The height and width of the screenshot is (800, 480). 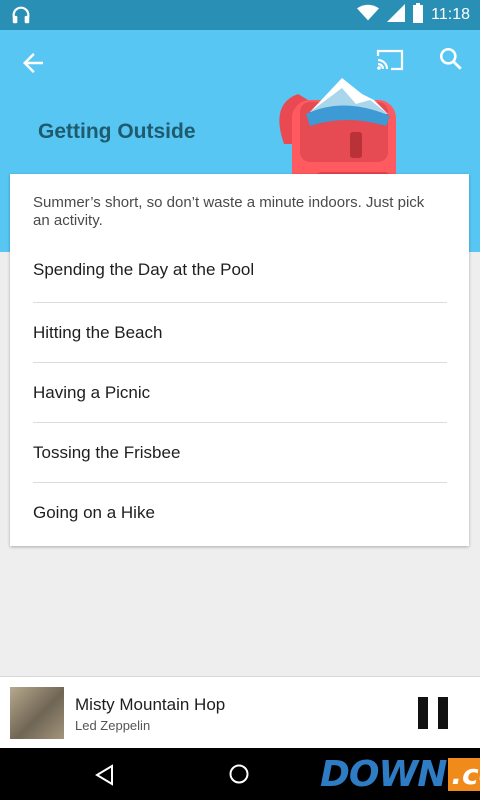 What do you see at coordinates (37, 713) in the screenshot?
I see `album-art` at bounding box center [37, 713].